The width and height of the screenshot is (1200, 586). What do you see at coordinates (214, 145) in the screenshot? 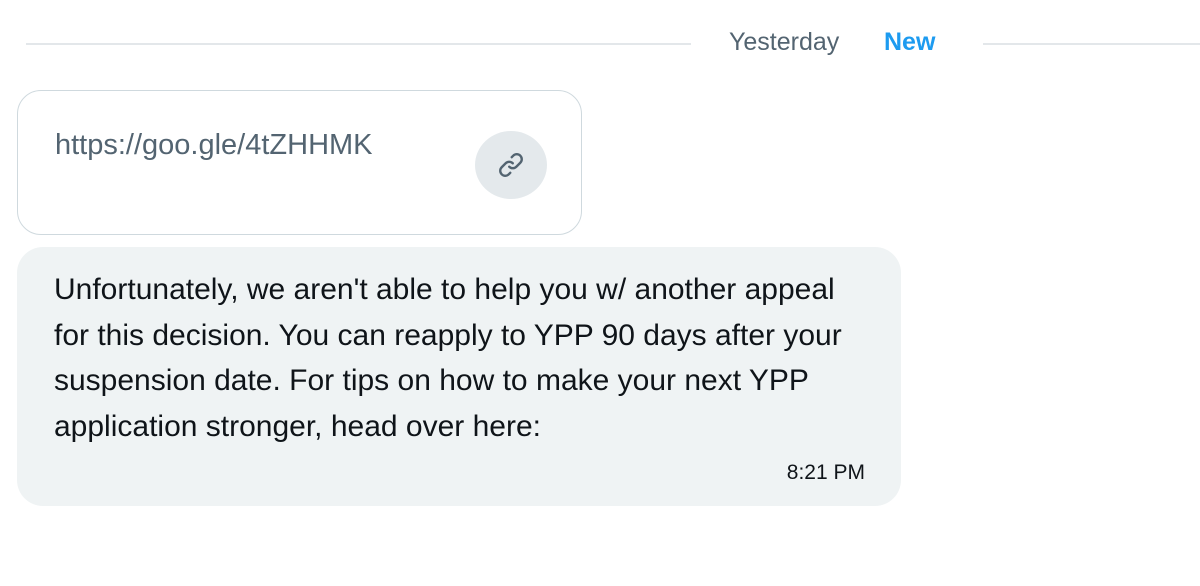
I see `link-url: https://goo.gle/4tZHHMK` at bounding box center [214, 145].